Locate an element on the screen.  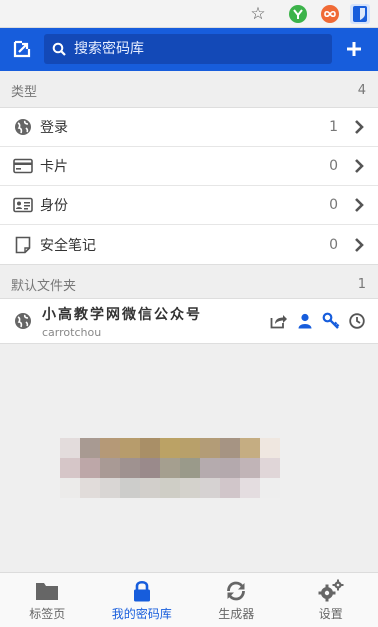
copy-username-button is located at coordinates (305, 321).